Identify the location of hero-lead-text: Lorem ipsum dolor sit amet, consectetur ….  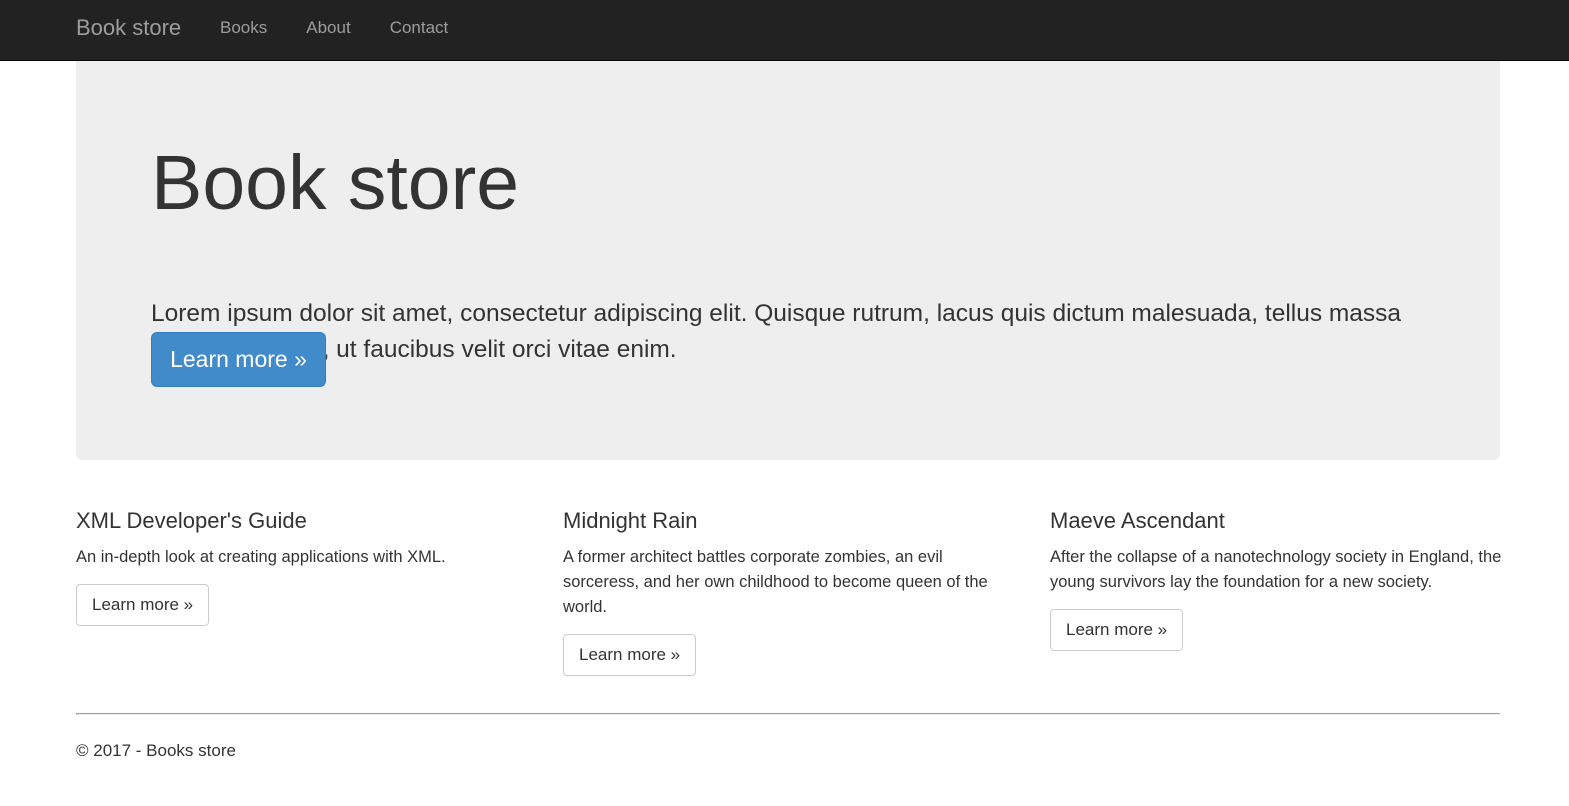
(776, 331).